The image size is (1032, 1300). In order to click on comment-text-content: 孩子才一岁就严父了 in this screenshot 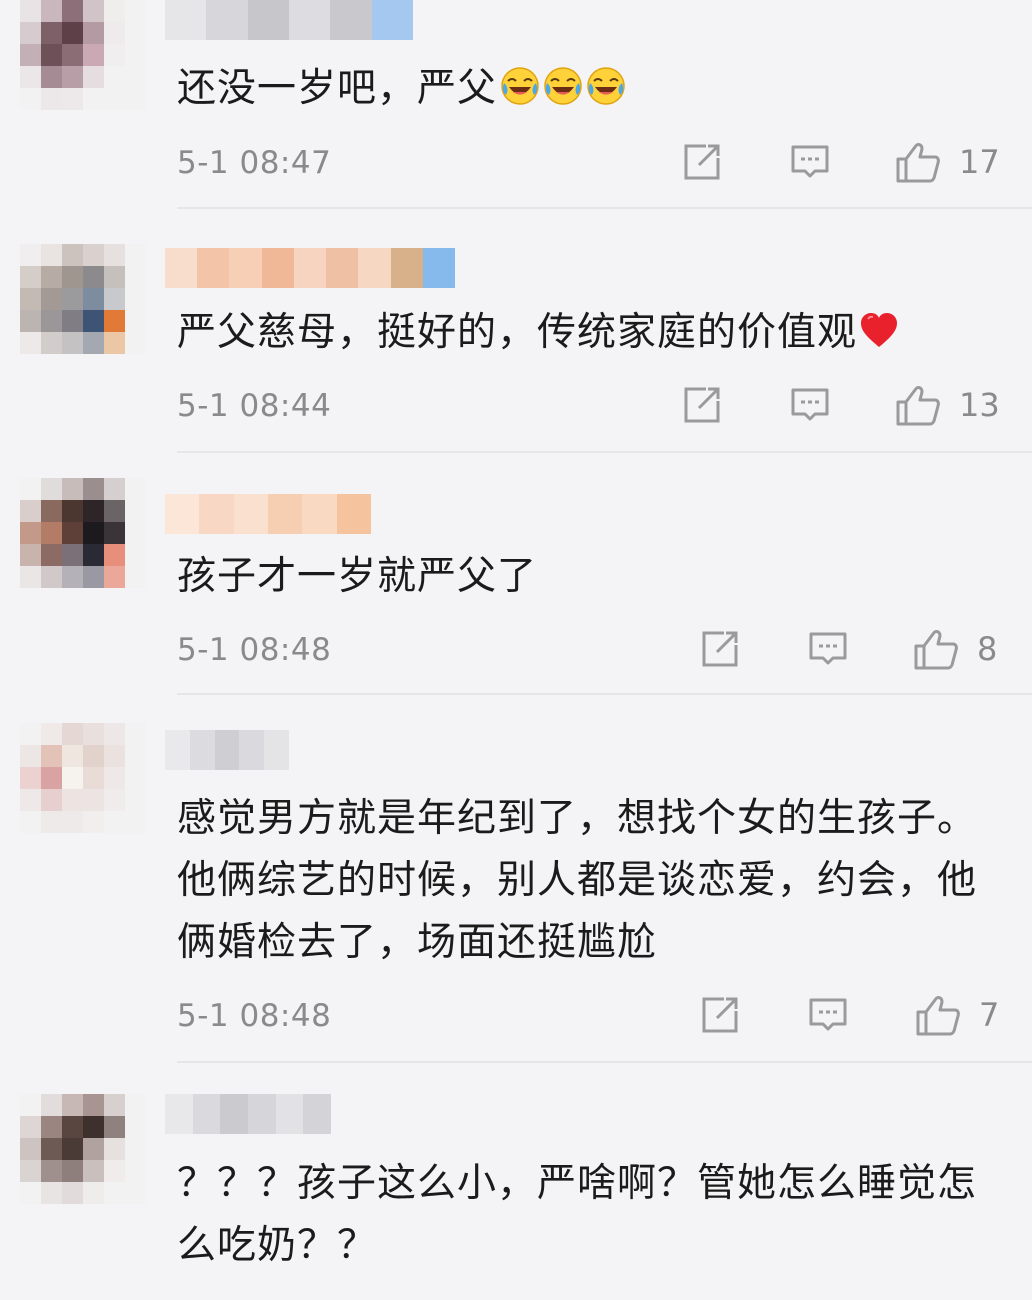, I will do `click(357, 576)`.